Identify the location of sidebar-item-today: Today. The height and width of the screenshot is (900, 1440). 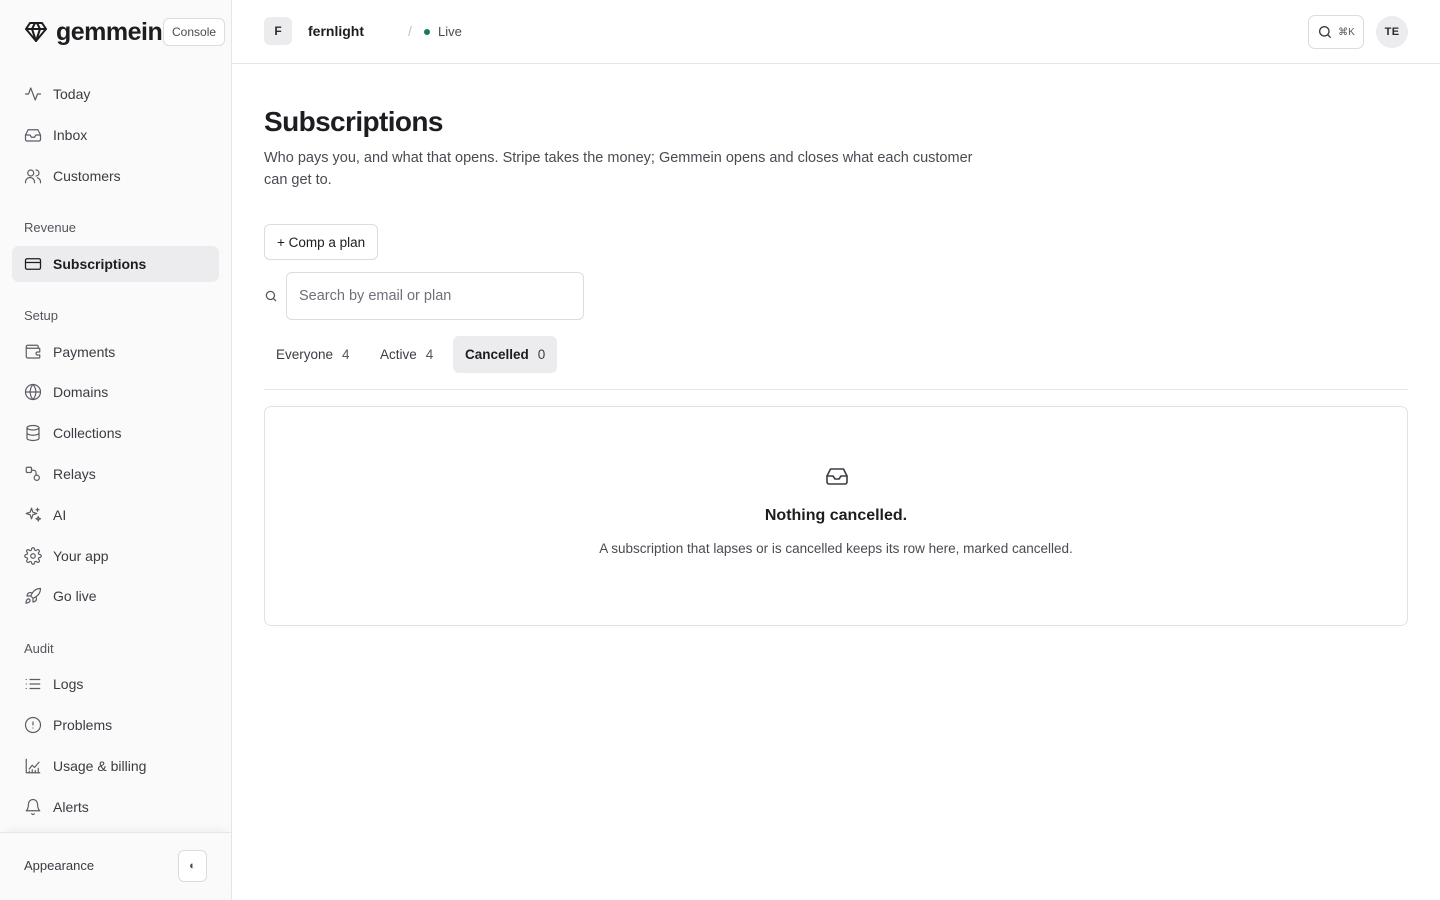
(115, 94).